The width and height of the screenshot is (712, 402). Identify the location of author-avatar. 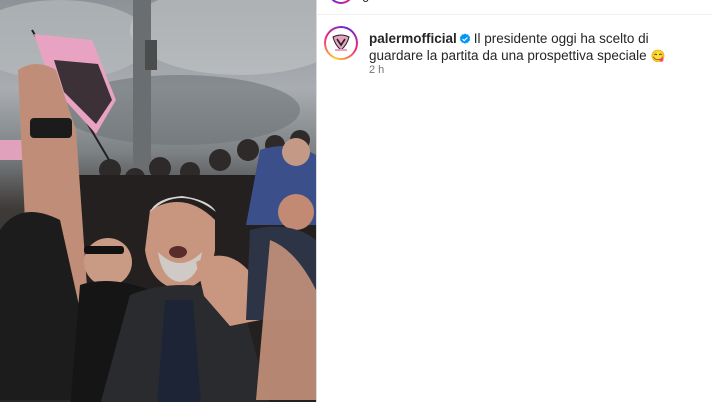
(341, 43).